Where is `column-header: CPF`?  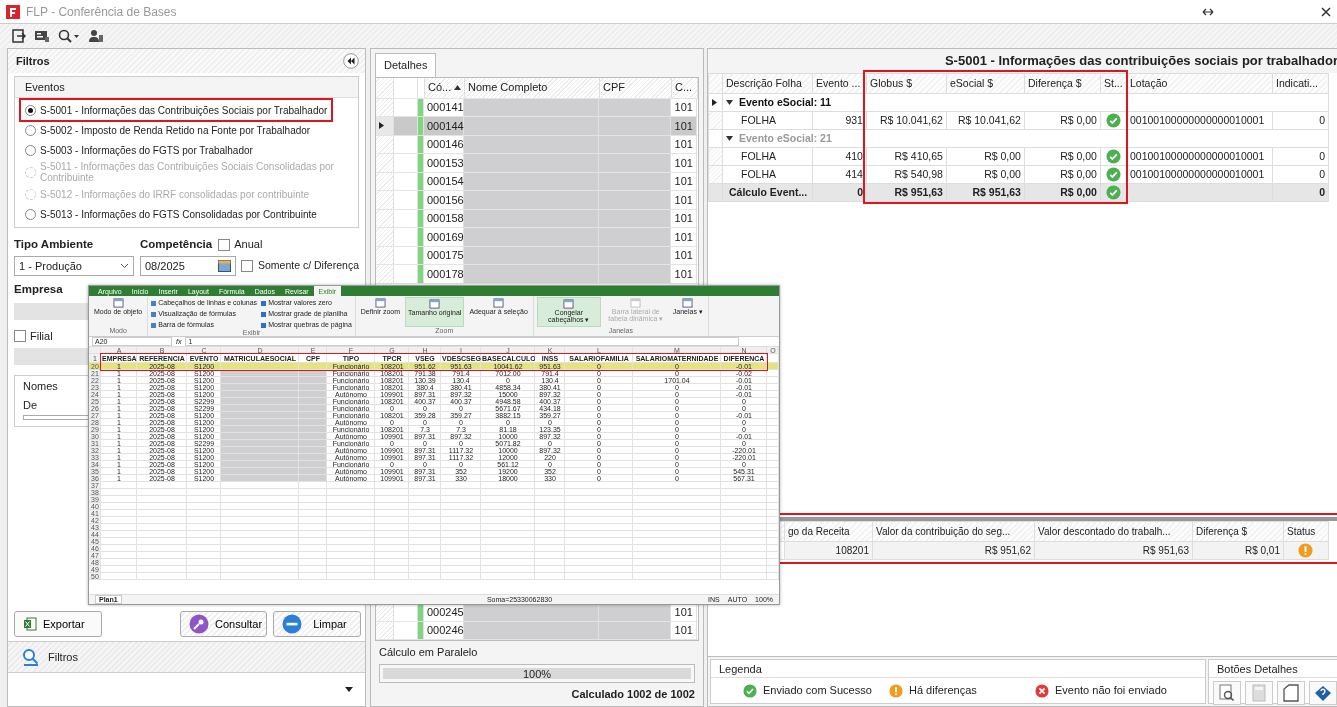
column-header: CPF is located at coordinates (635, 87).